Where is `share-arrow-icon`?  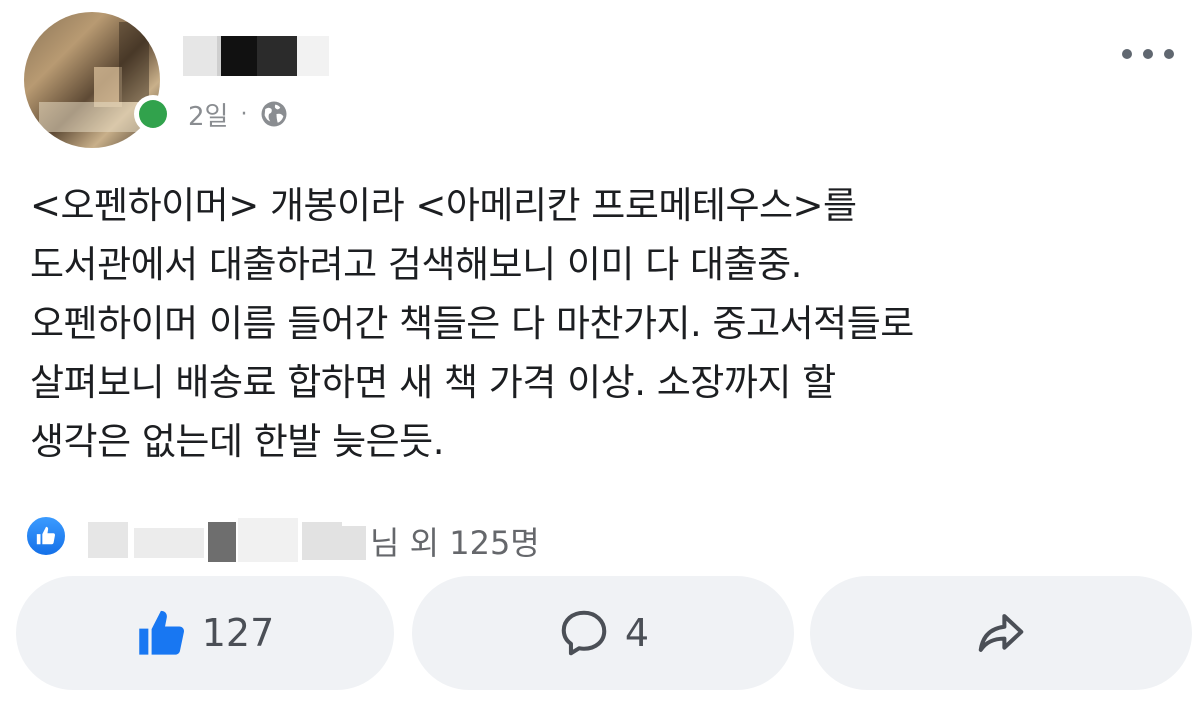
share-arrow-icon is located at coordinates (1001, 633).